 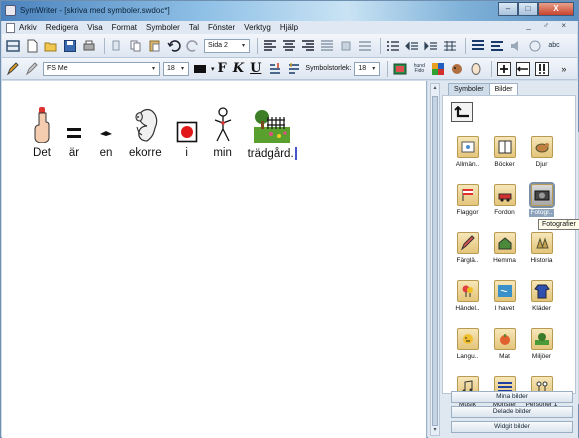 What do you see at coordinates (504, 296) in the screenshot?
I see `folder-item: I havet` at bounding box center [504, 296].